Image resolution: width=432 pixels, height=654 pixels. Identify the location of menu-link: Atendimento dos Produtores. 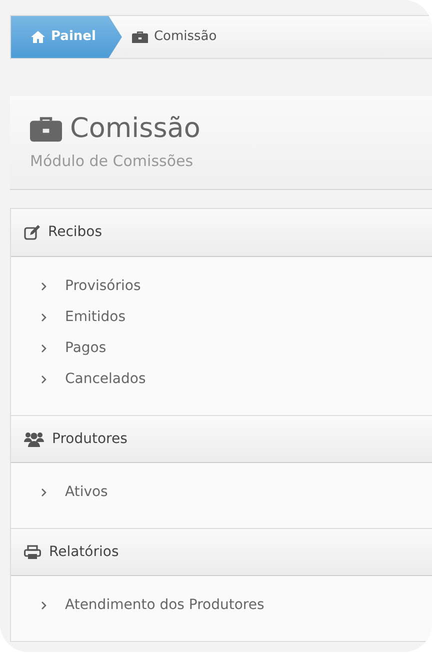
(152, 605).